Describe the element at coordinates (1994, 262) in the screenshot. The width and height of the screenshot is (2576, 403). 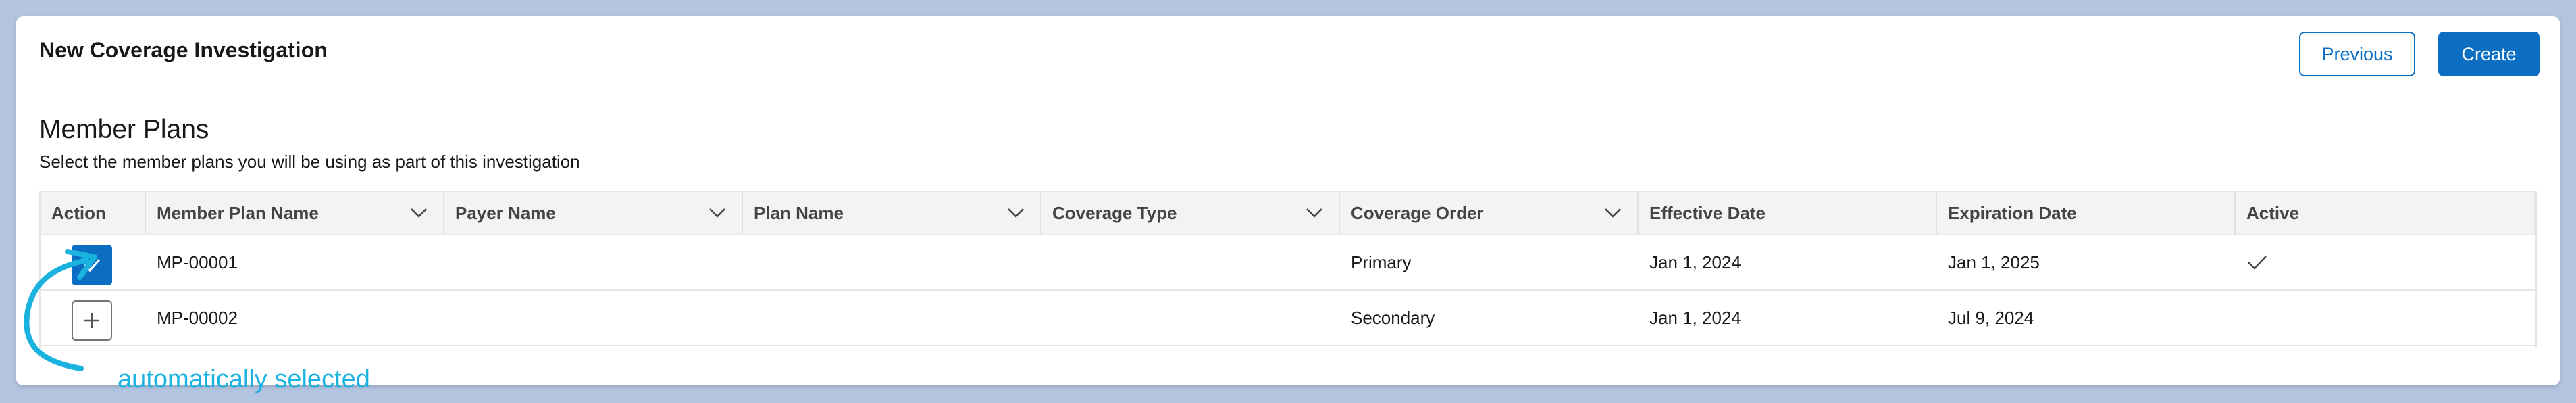
I see `expiration-date-cell: Jan 1, 2025` at that location.